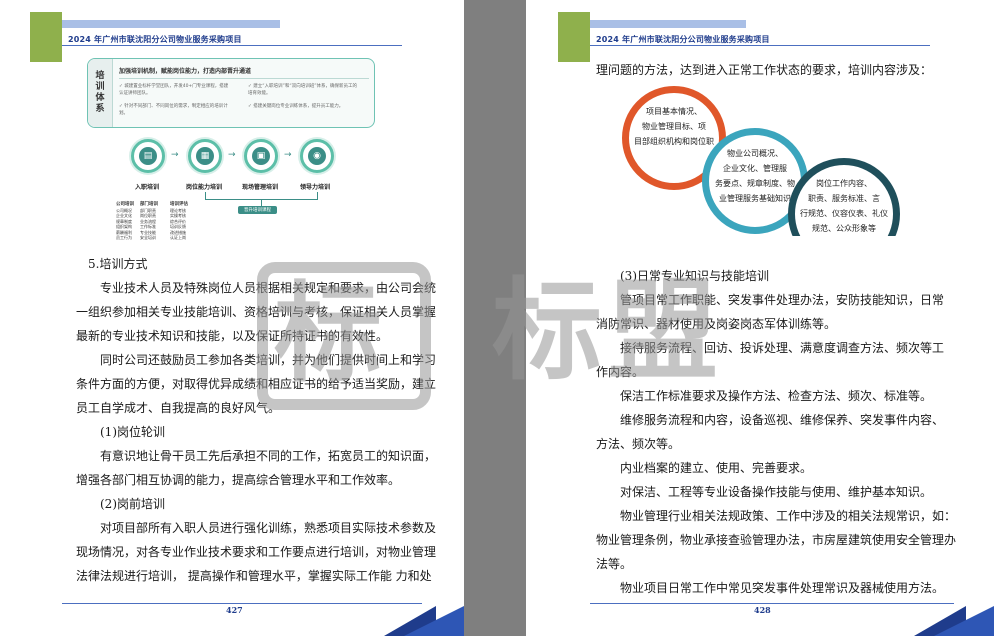 The width and height of the screenshot is (994, 636). Describe the element at coordinates (179, 221) in the screenshot. I see `table-col-eval: 培训评估 理论考核 实操考核 综合评价 培训反馈 改进措施 认证上岗` at that location.